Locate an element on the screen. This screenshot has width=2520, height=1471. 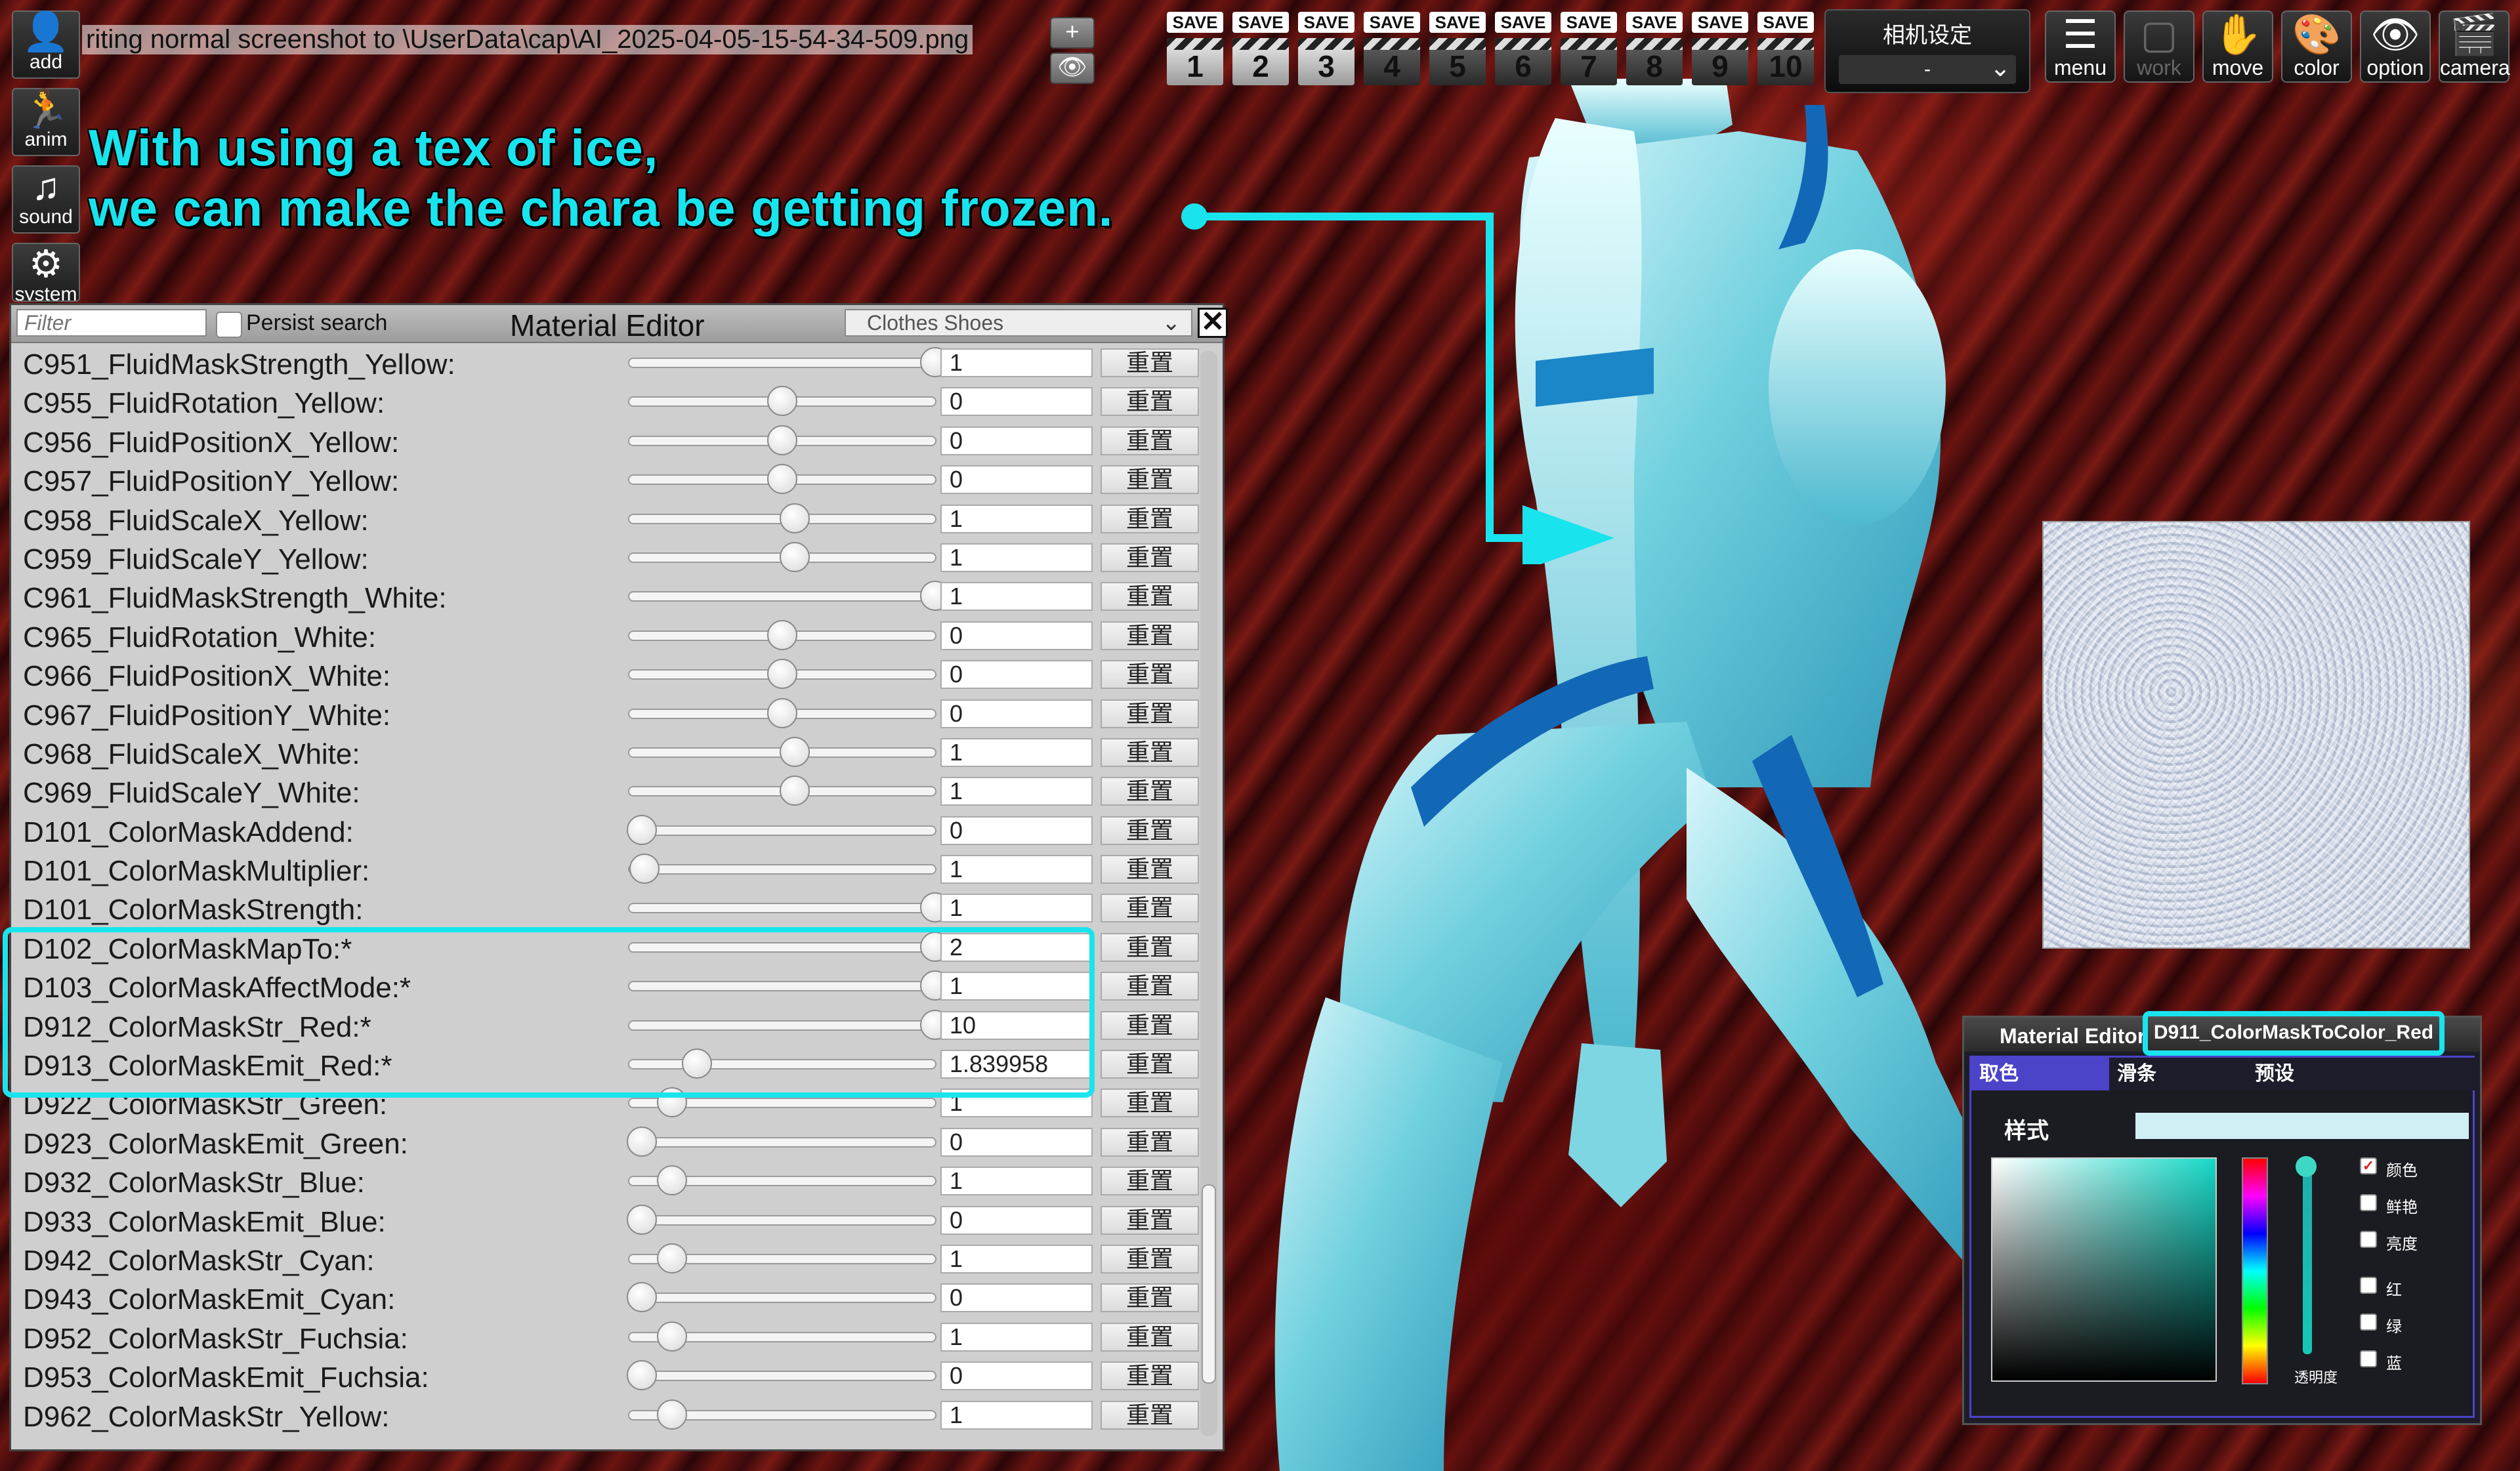
save-slot-9: SAVE 9 is located at coordinates (1720, 51).